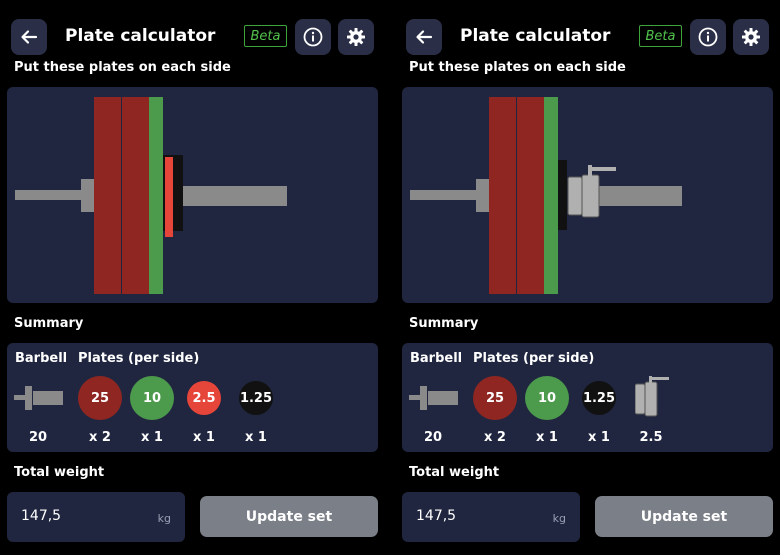  What do you see at coordinates (651, 437) in the screenshot?
I see `collar-weight: 2.5` at bounding box center [651, 437].